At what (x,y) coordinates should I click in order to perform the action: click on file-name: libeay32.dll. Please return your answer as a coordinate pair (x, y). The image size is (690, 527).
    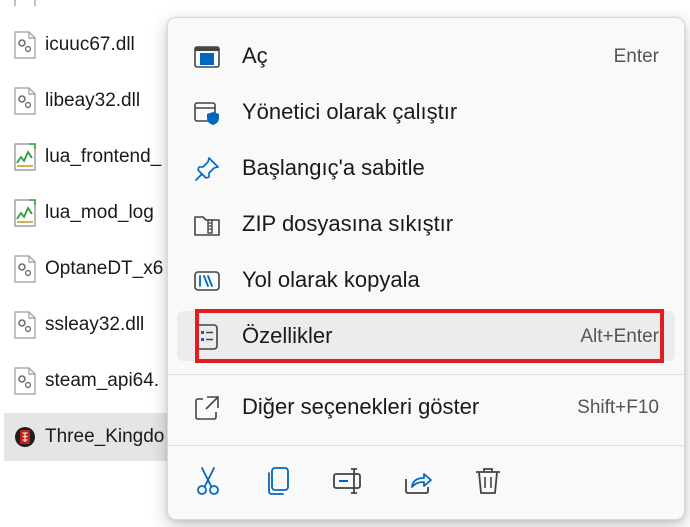
    Looking at the image, I should click on (93, 100).